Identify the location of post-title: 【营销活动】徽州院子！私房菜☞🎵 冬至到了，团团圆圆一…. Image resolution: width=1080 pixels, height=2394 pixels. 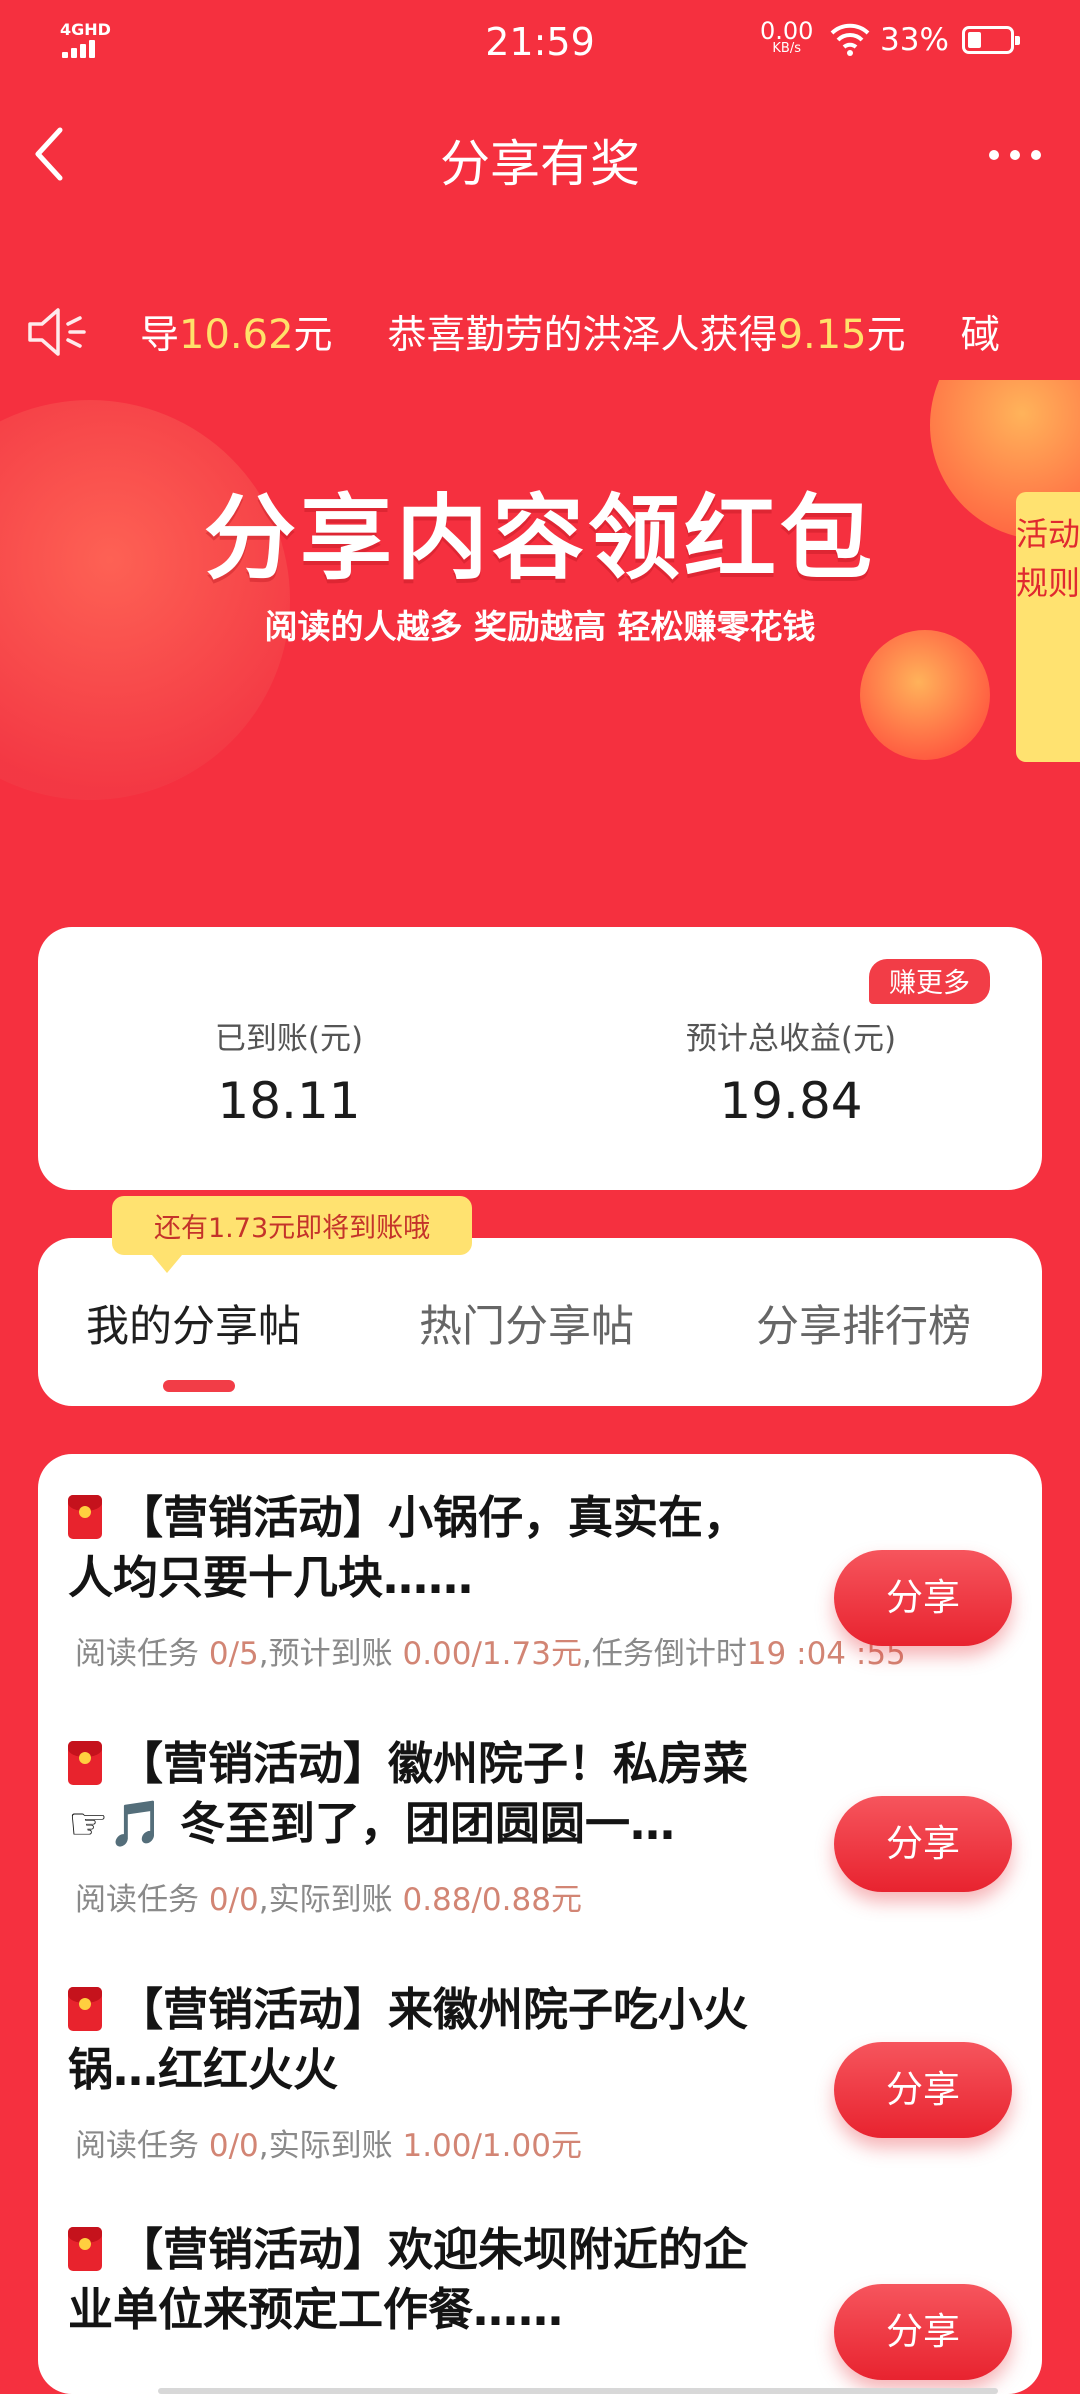
(408, 1793).